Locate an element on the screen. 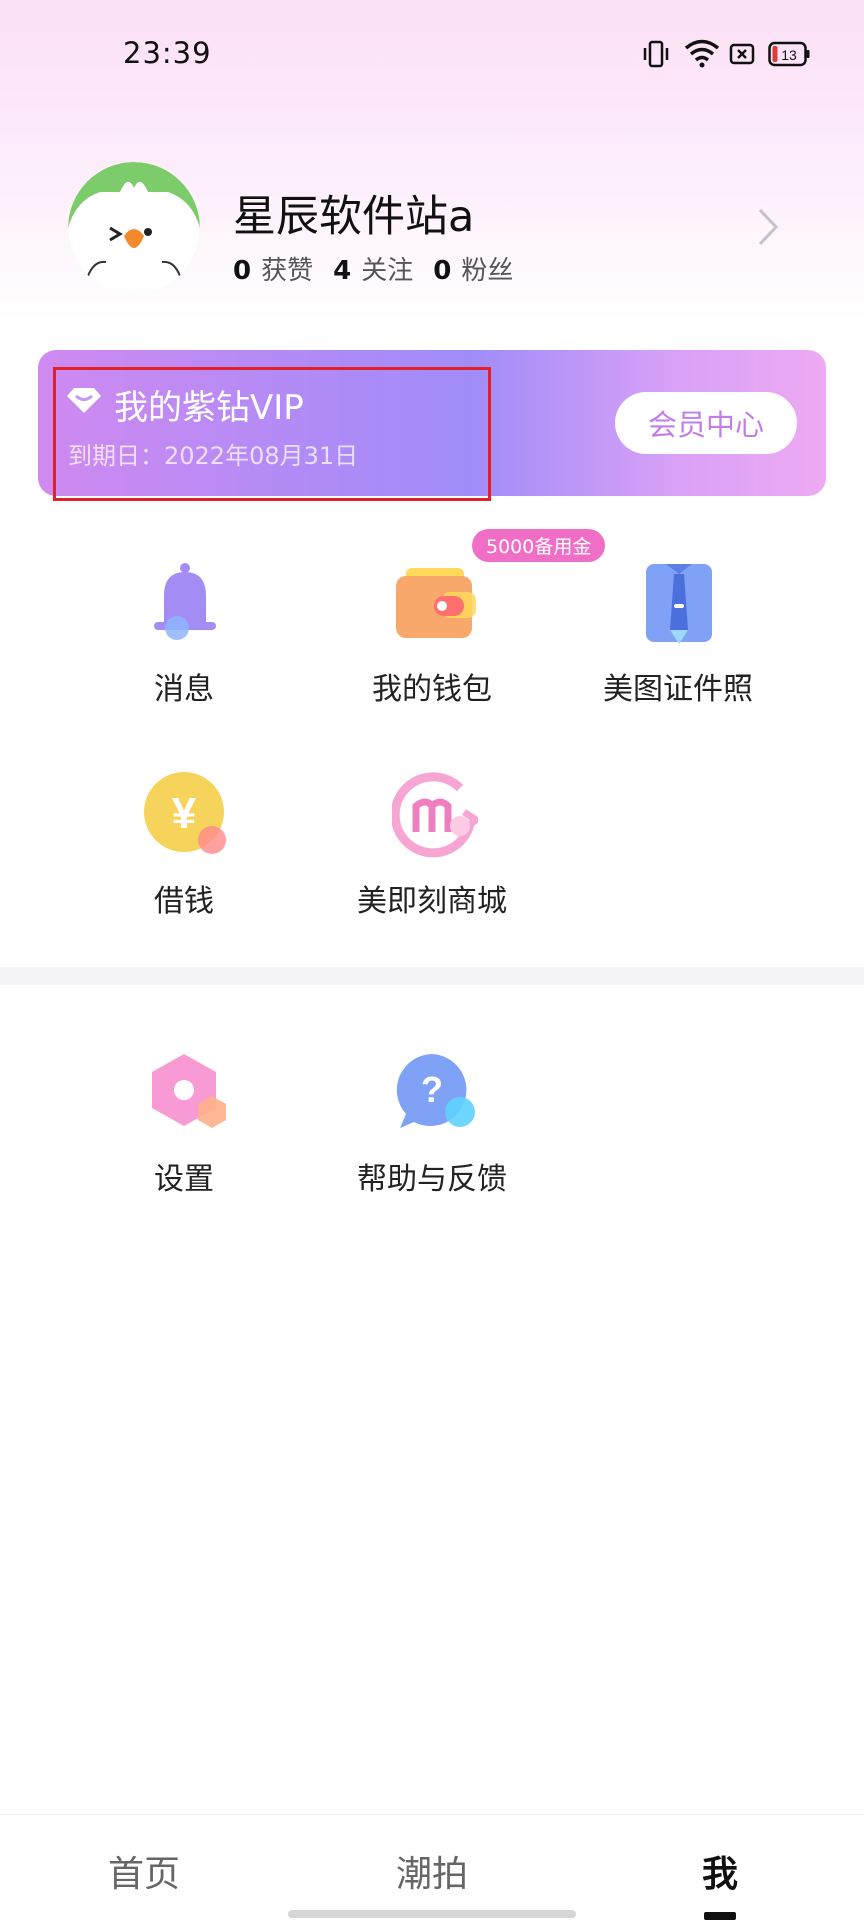 This screenshot has height=1920, width=864. help-bubble-icon: ? is located at coordinates (433, 1091).